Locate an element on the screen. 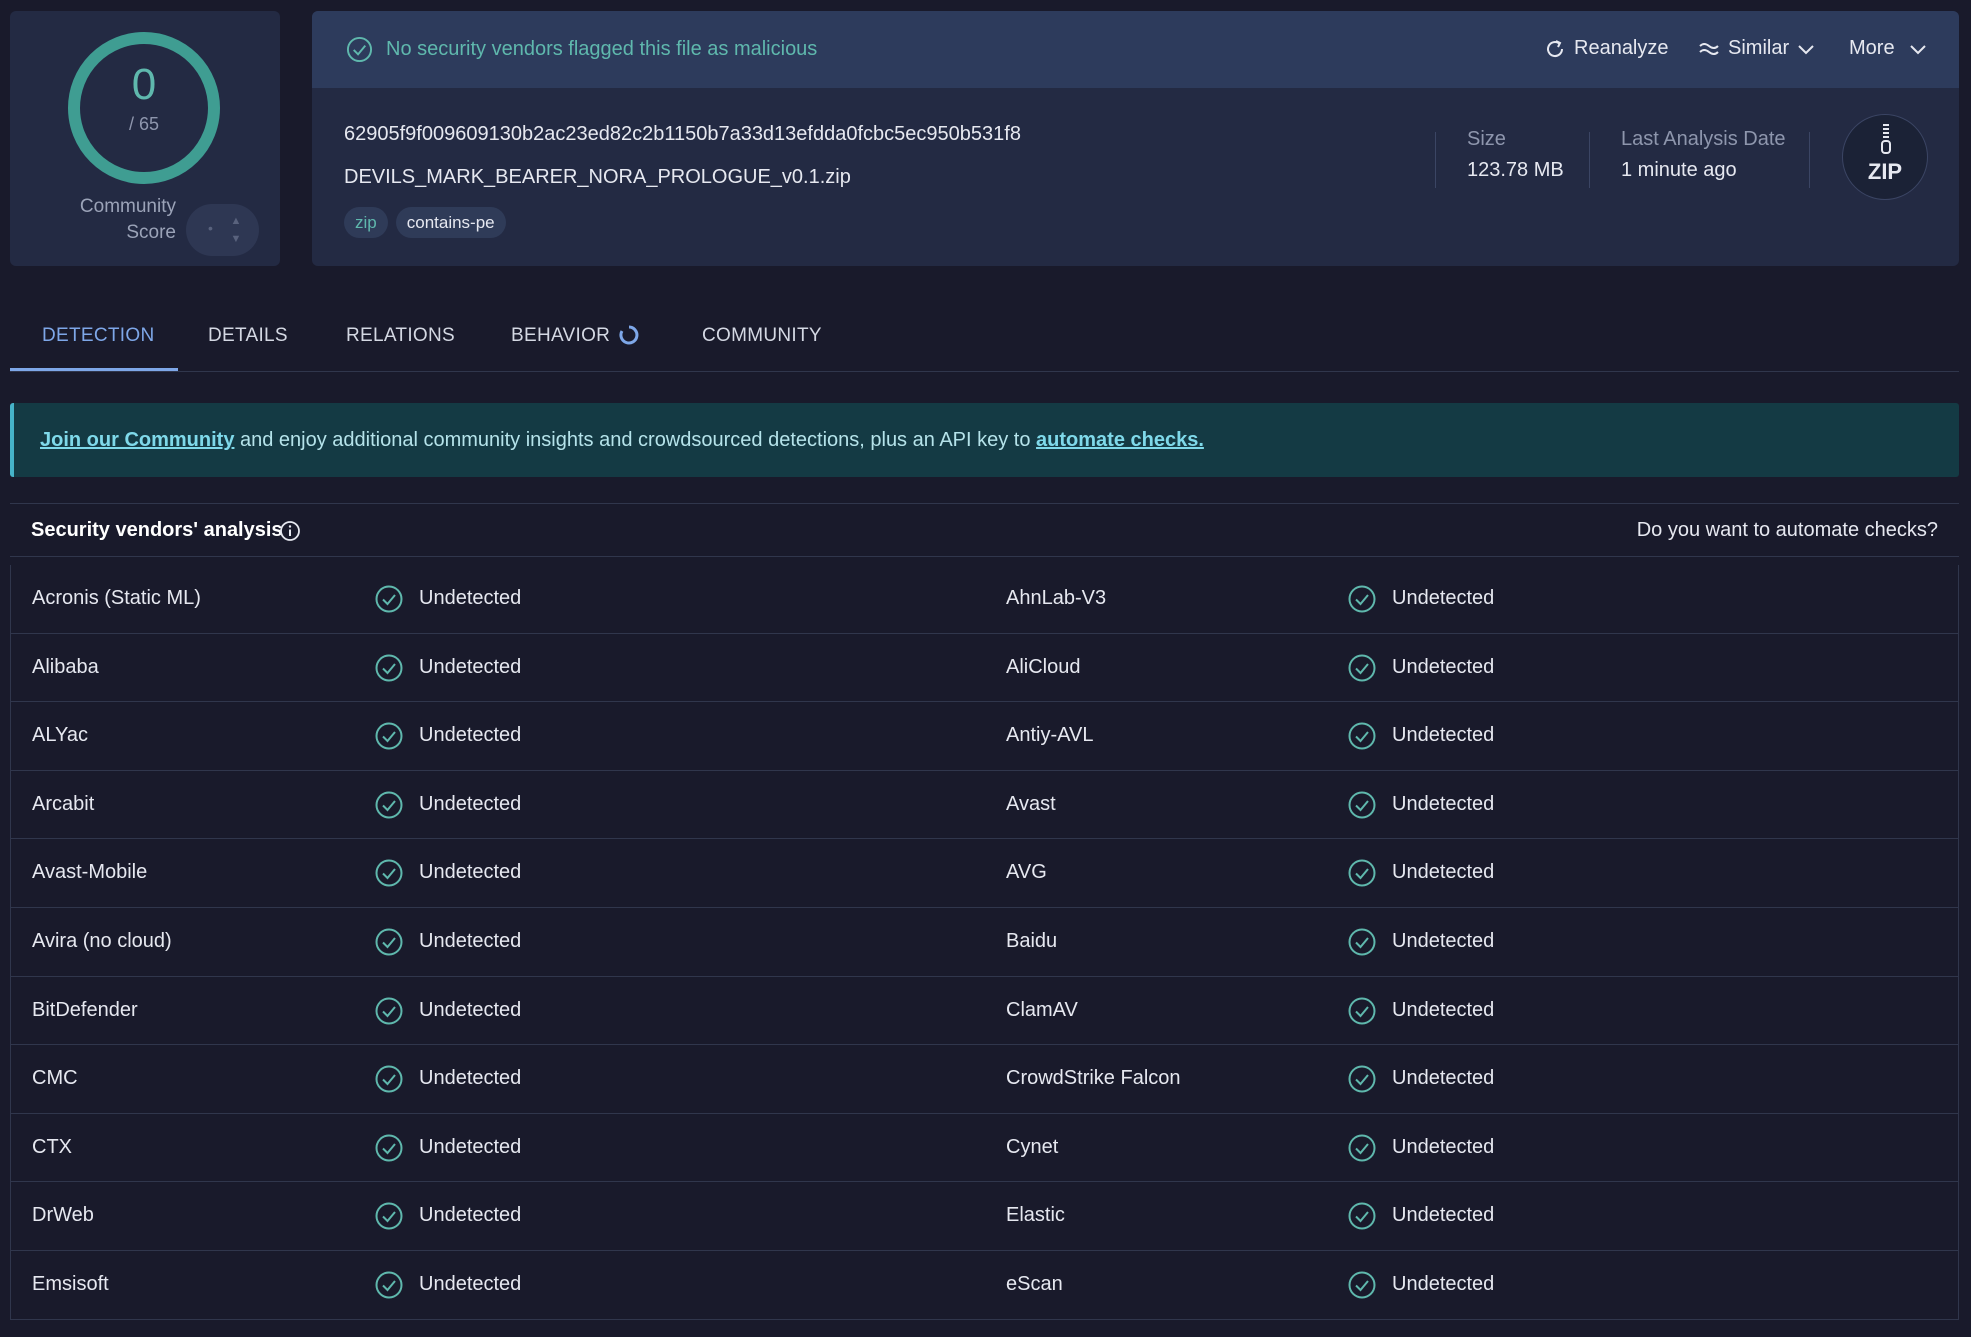 This screenshot has height=1337, width=1971. tag-contains-pe: contains-pe is located at coordinates (450, 222).